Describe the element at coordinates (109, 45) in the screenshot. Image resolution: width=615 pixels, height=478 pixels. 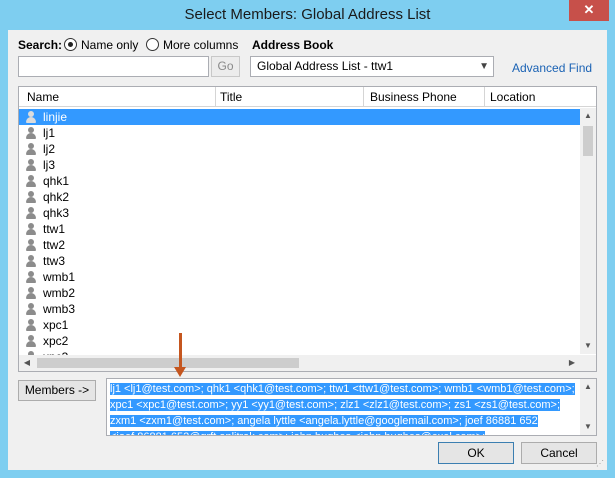
I see `name-only-label: Name only` at that location.